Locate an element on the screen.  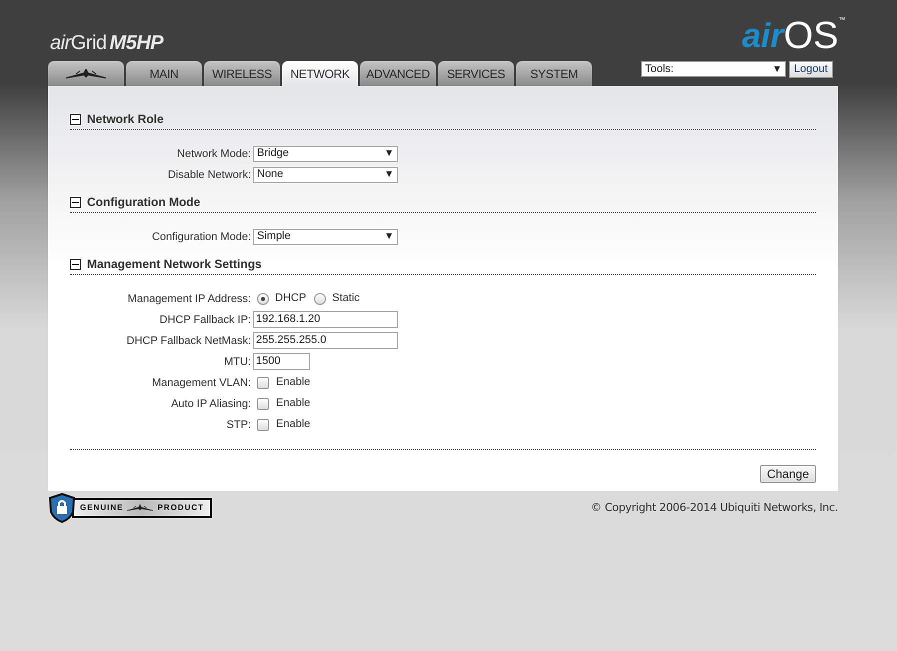
copyright-text: © Copyright 2006-2014 Ubiquiti Networks, Inc. is located at coordinates (714, 508).